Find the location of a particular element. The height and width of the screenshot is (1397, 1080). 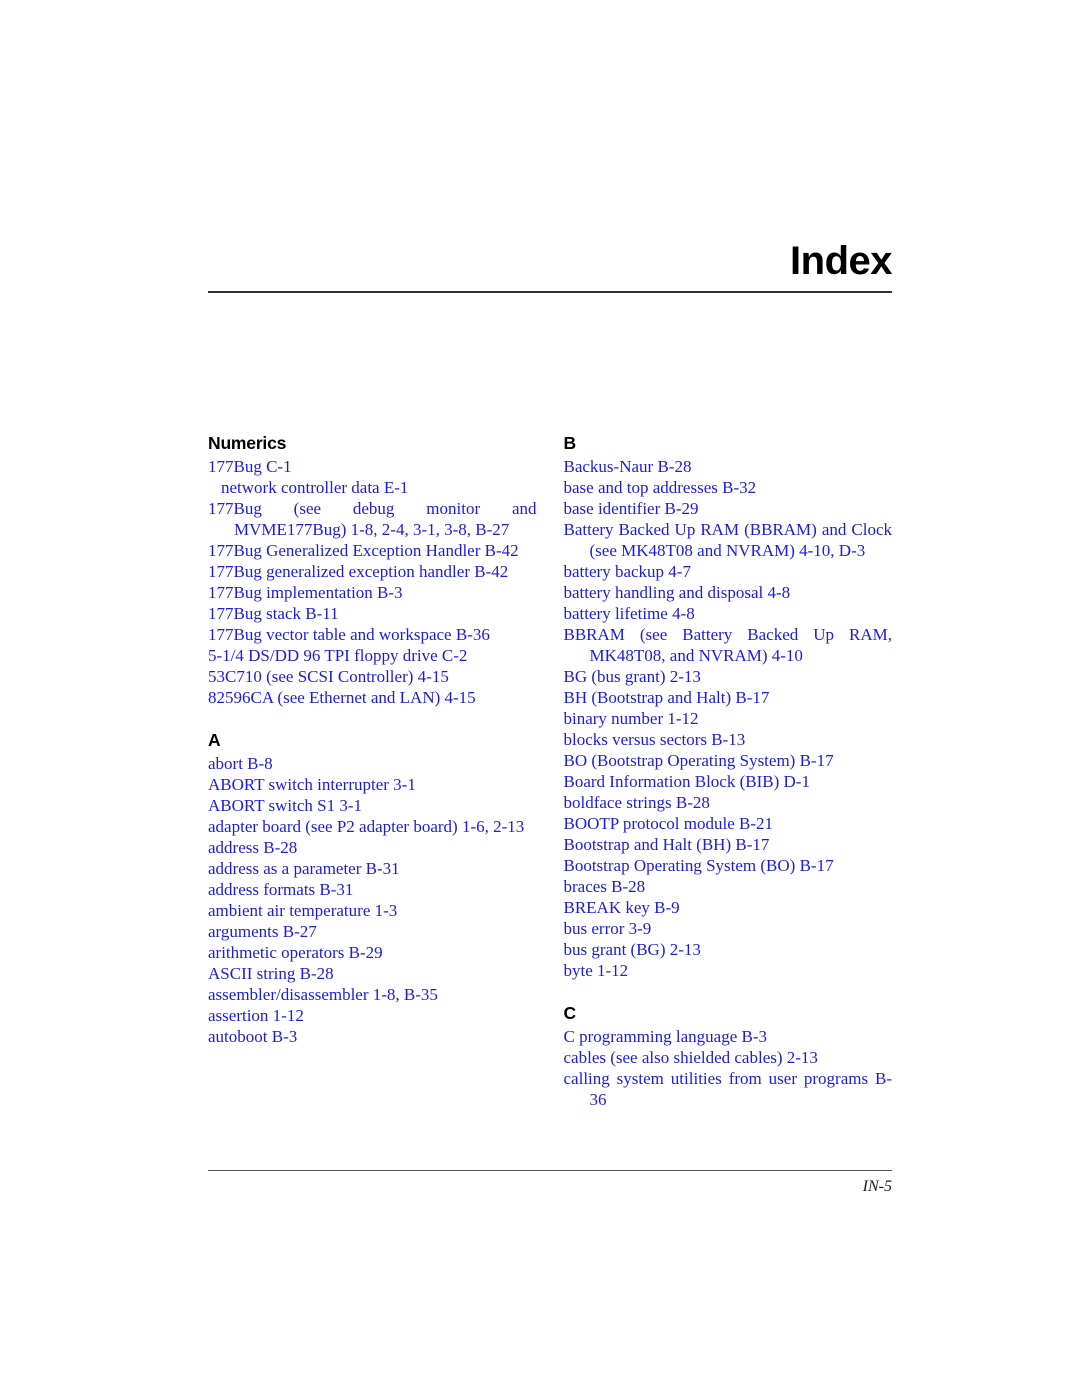

section-heading: B is located at coordinates (570, 443).